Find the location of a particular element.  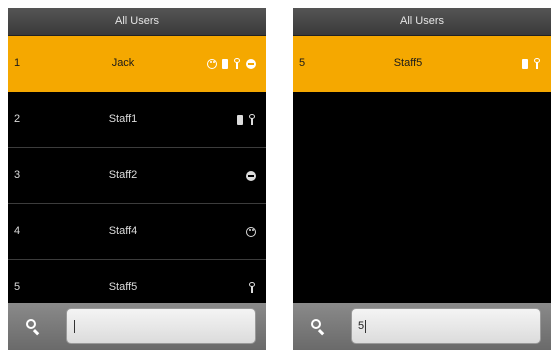

user-row: 1 Jack is located at coordinates (137, 64).